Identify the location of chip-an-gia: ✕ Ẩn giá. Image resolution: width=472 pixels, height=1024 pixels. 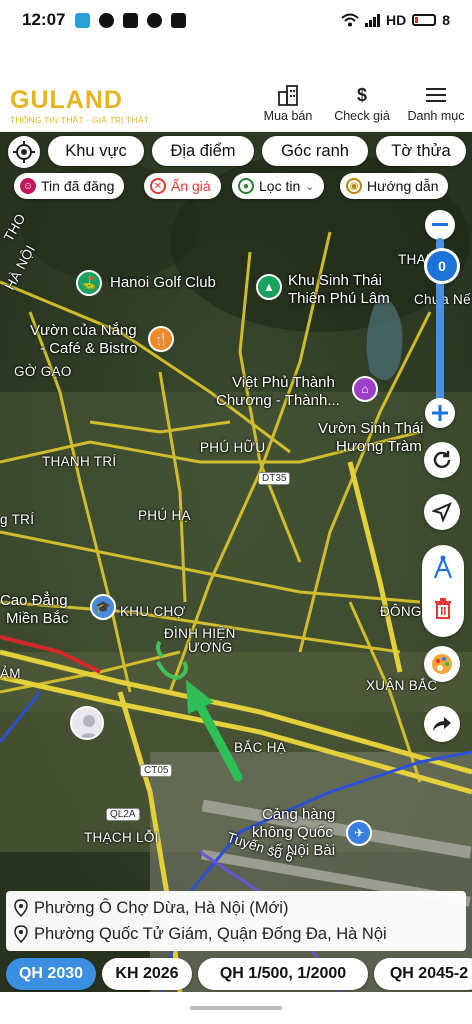
(182, 186).